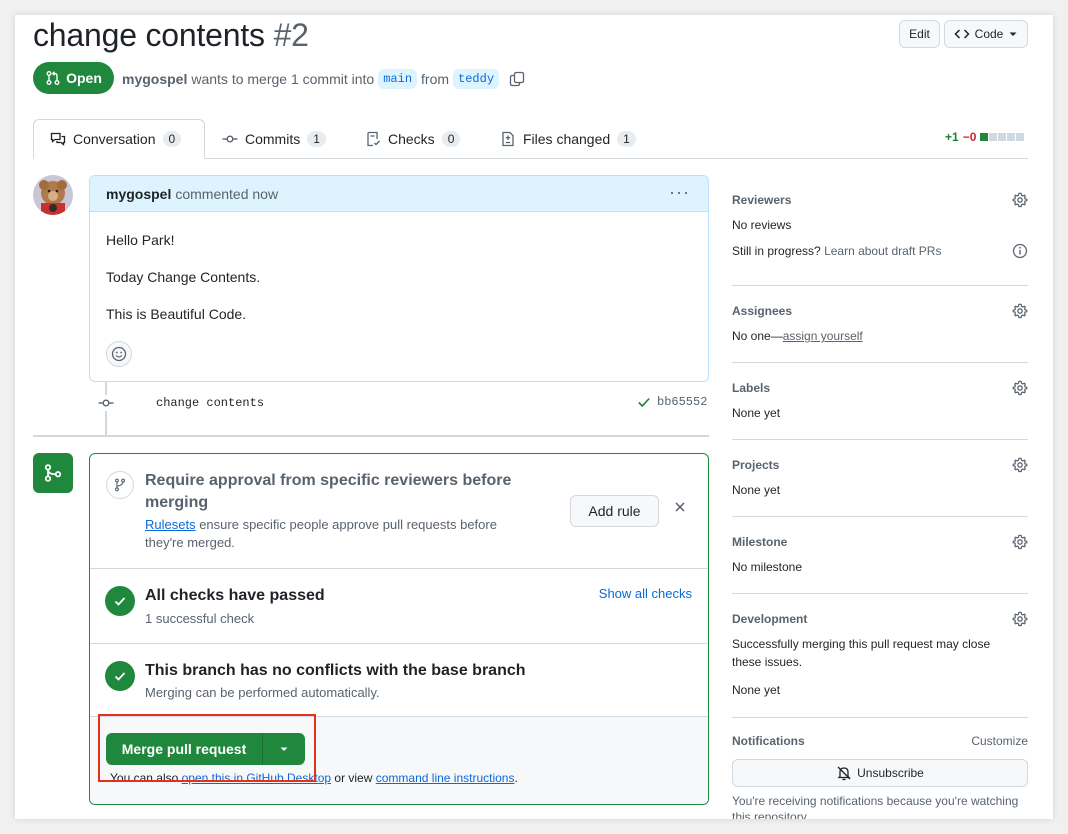  What do you see at coordinates (283, 79) in the screenshot?
I see `pr-meta-text: wants to merge 1 commit into` at bounding box center [283, 79].